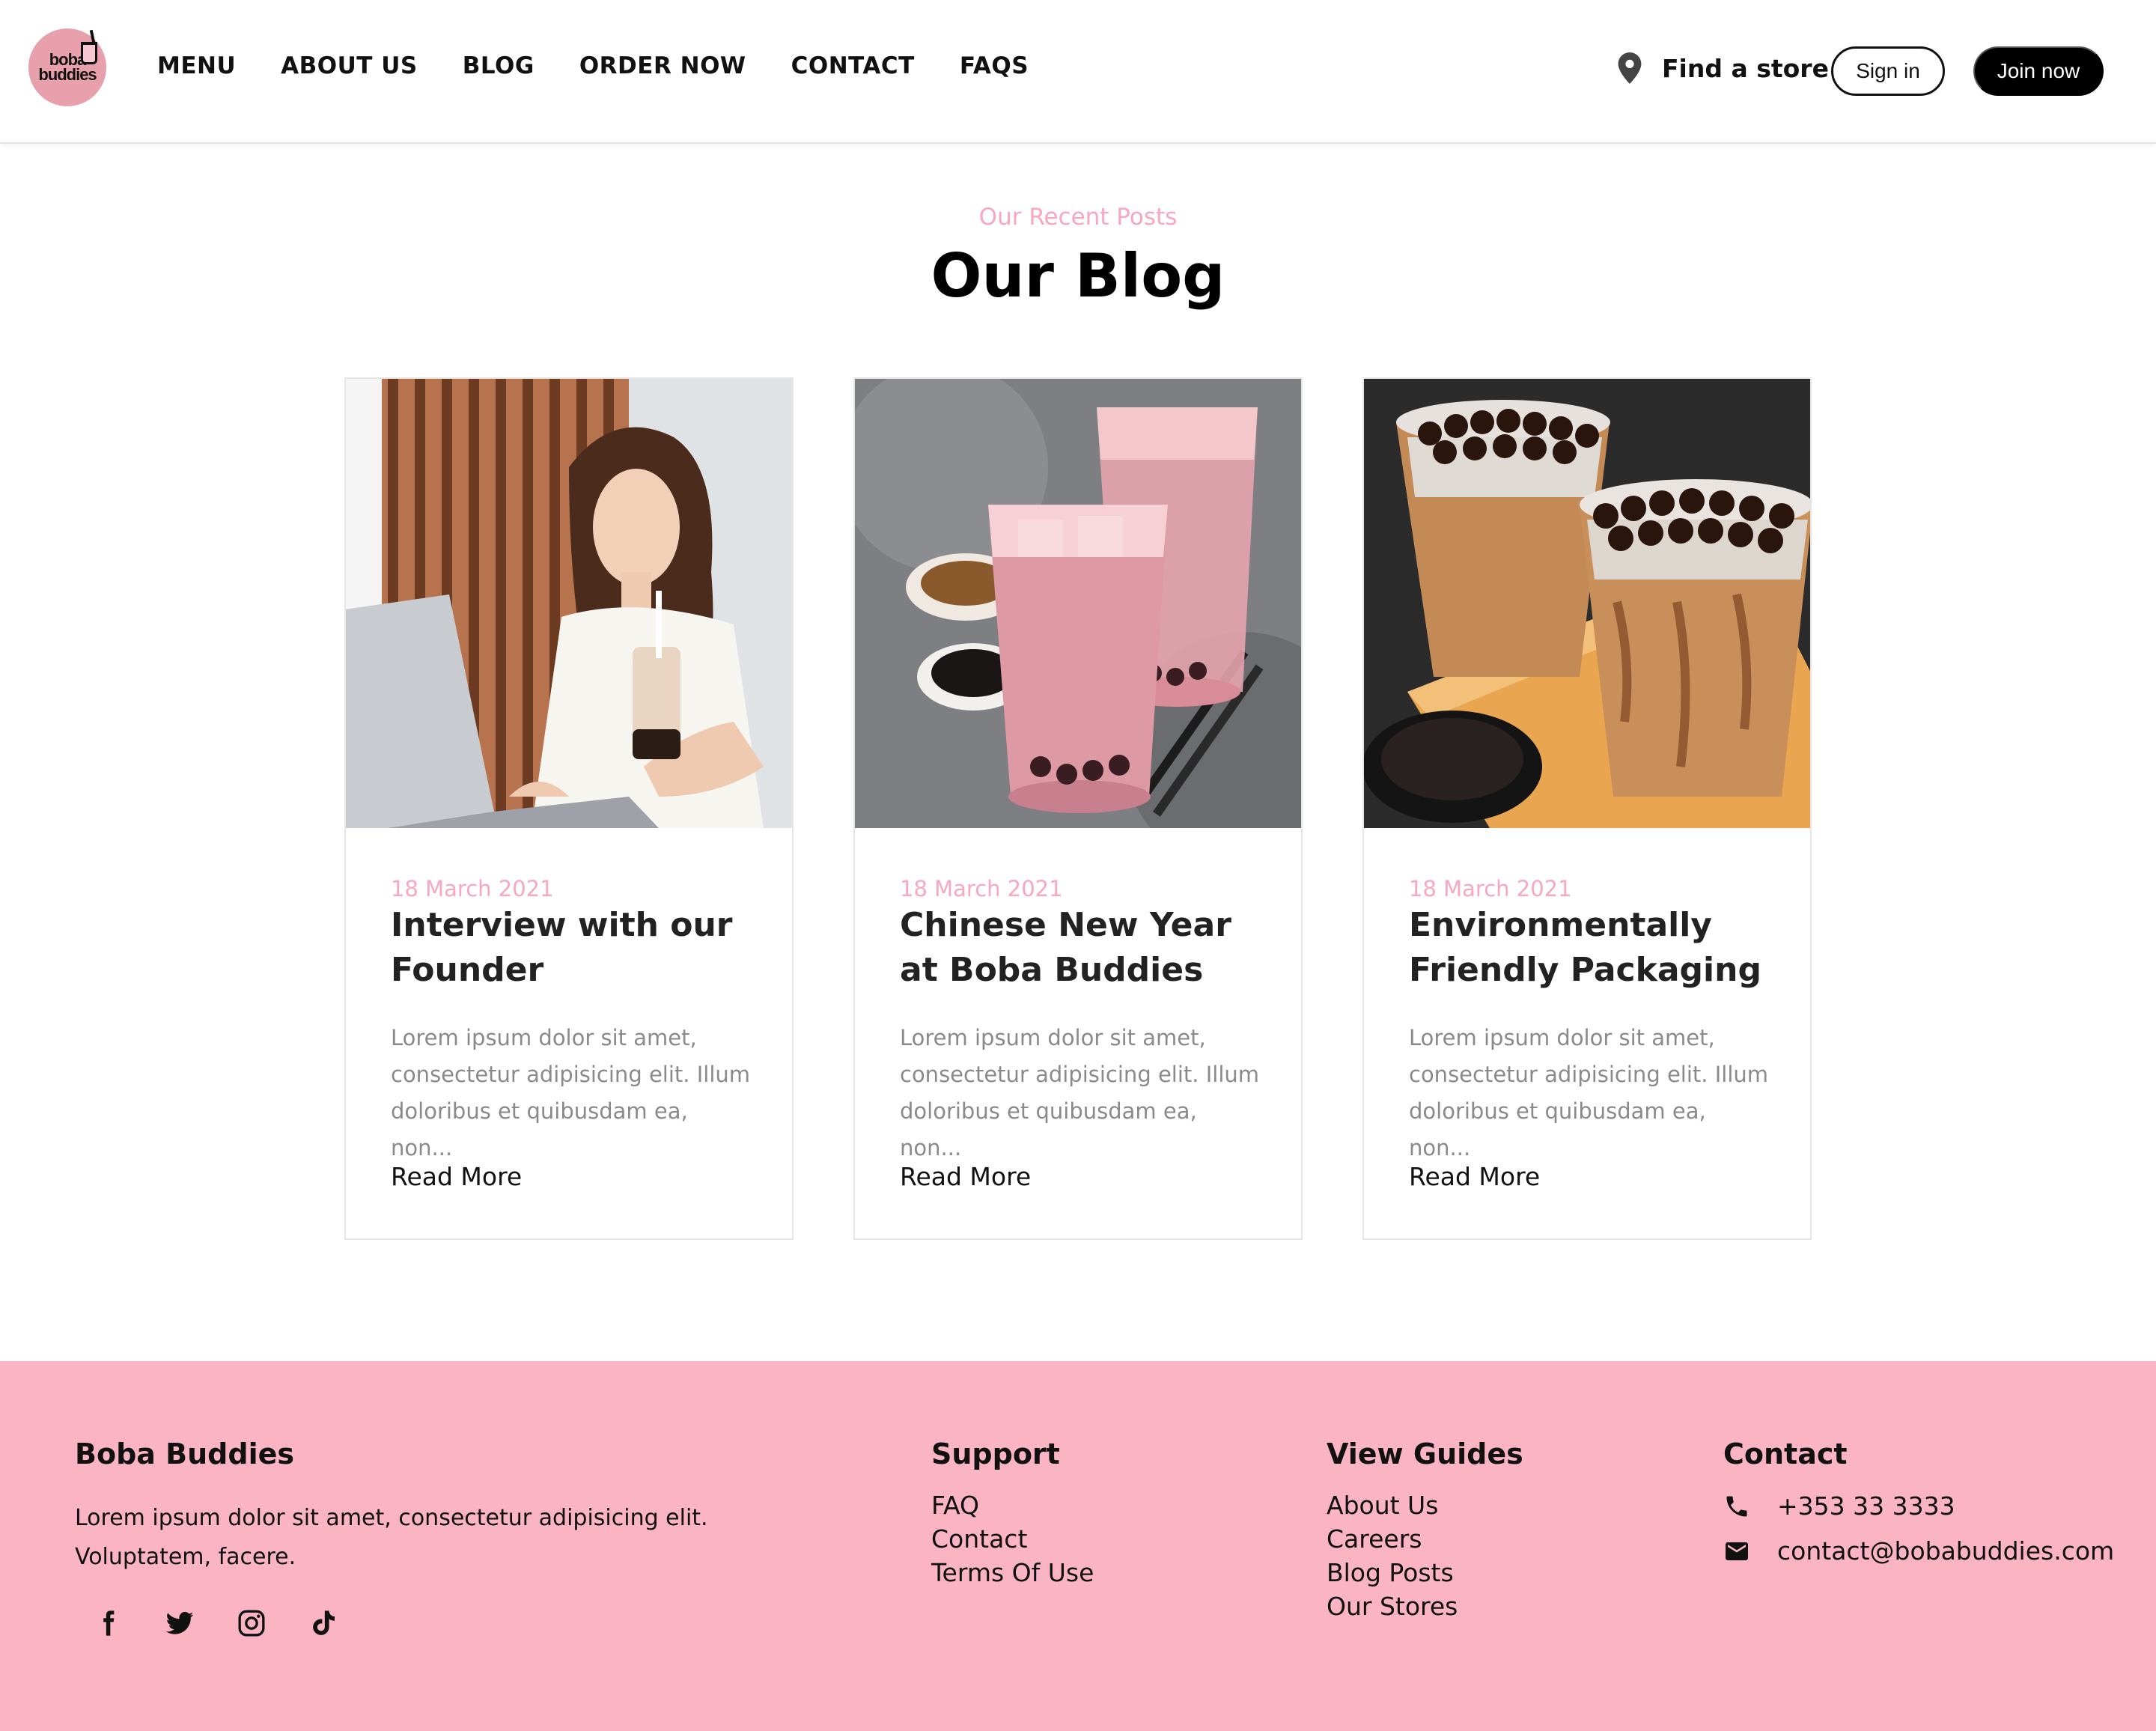 The image size is (2156, 1731). Describe the element at coordinates (2038, 71) in the screenshot. I see `join-now-button: Join now` at that location.